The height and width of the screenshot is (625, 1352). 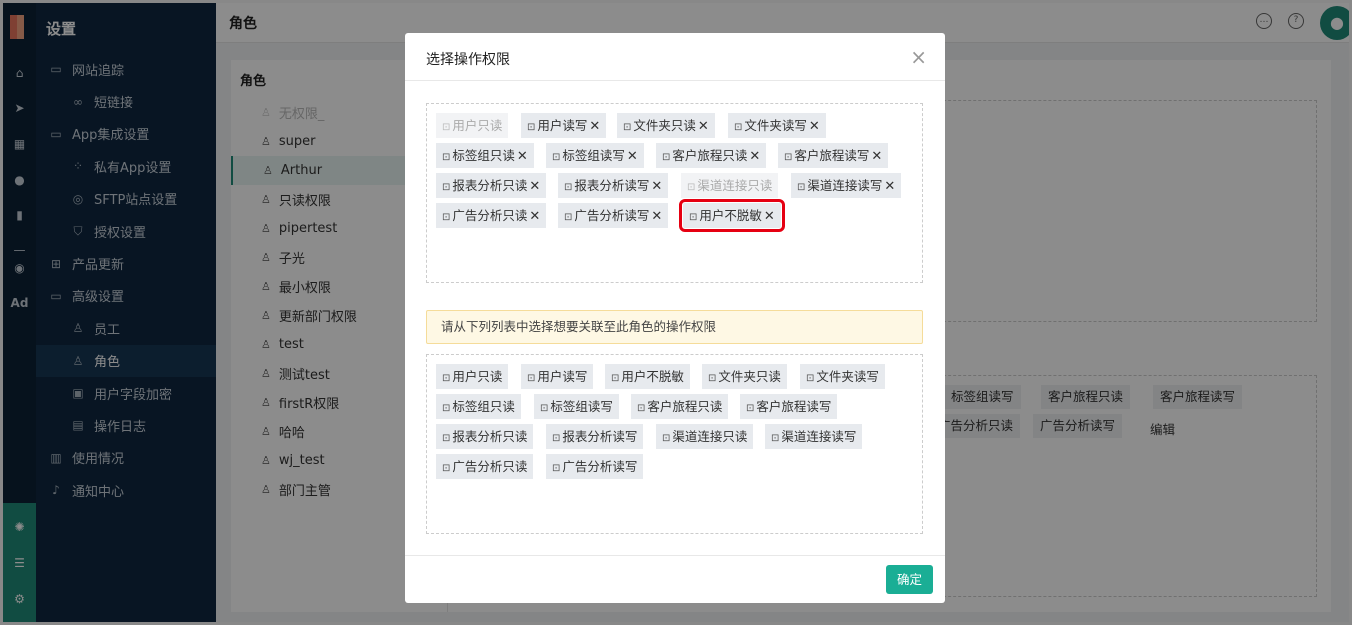 I want to click on available-permission-tag: ⊡ 渠道连接读写, so click(x=814, y=436).